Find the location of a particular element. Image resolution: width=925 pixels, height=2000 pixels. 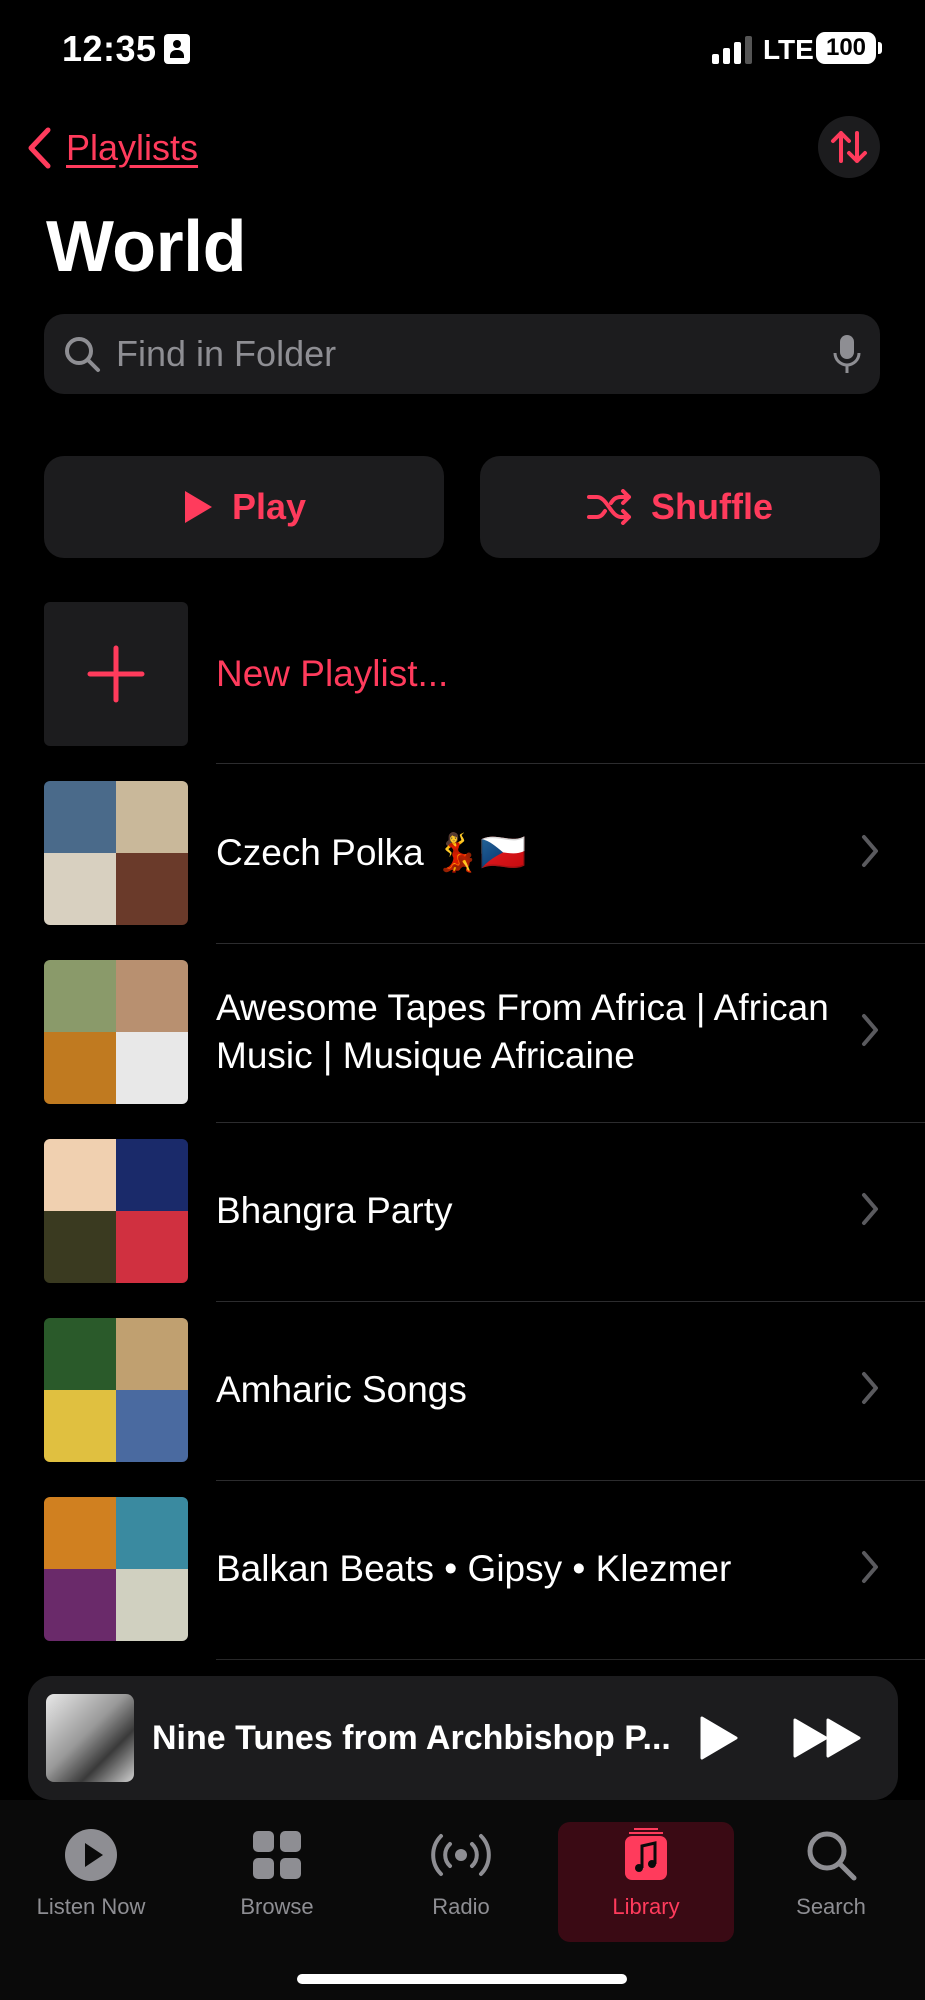

play-button: Play is located at coordinates (244, 507).